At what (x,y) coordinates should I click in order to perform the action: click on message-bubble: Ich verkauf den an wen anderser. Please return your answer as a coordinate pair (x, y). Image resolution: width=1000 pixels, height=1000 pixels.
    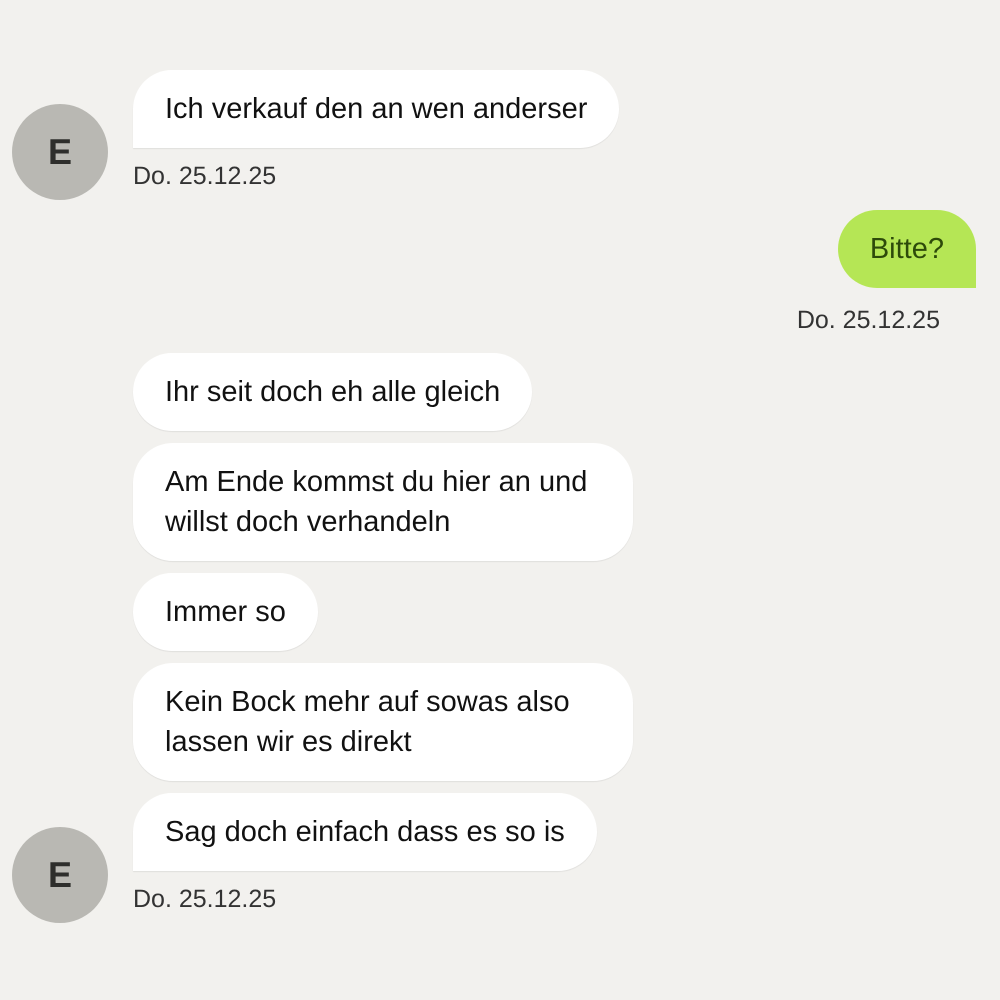
    Looking at the image, I should click on (376, 109).